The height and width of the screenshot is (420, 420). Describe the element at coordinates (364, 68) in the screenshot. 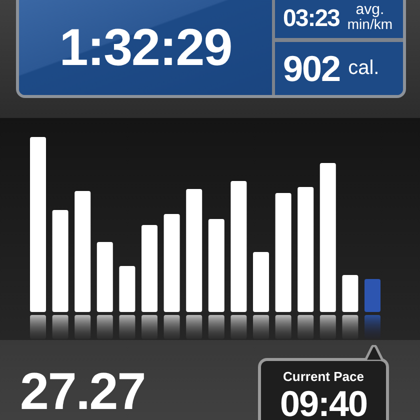

I see `calories-unit: cal.` at that location.